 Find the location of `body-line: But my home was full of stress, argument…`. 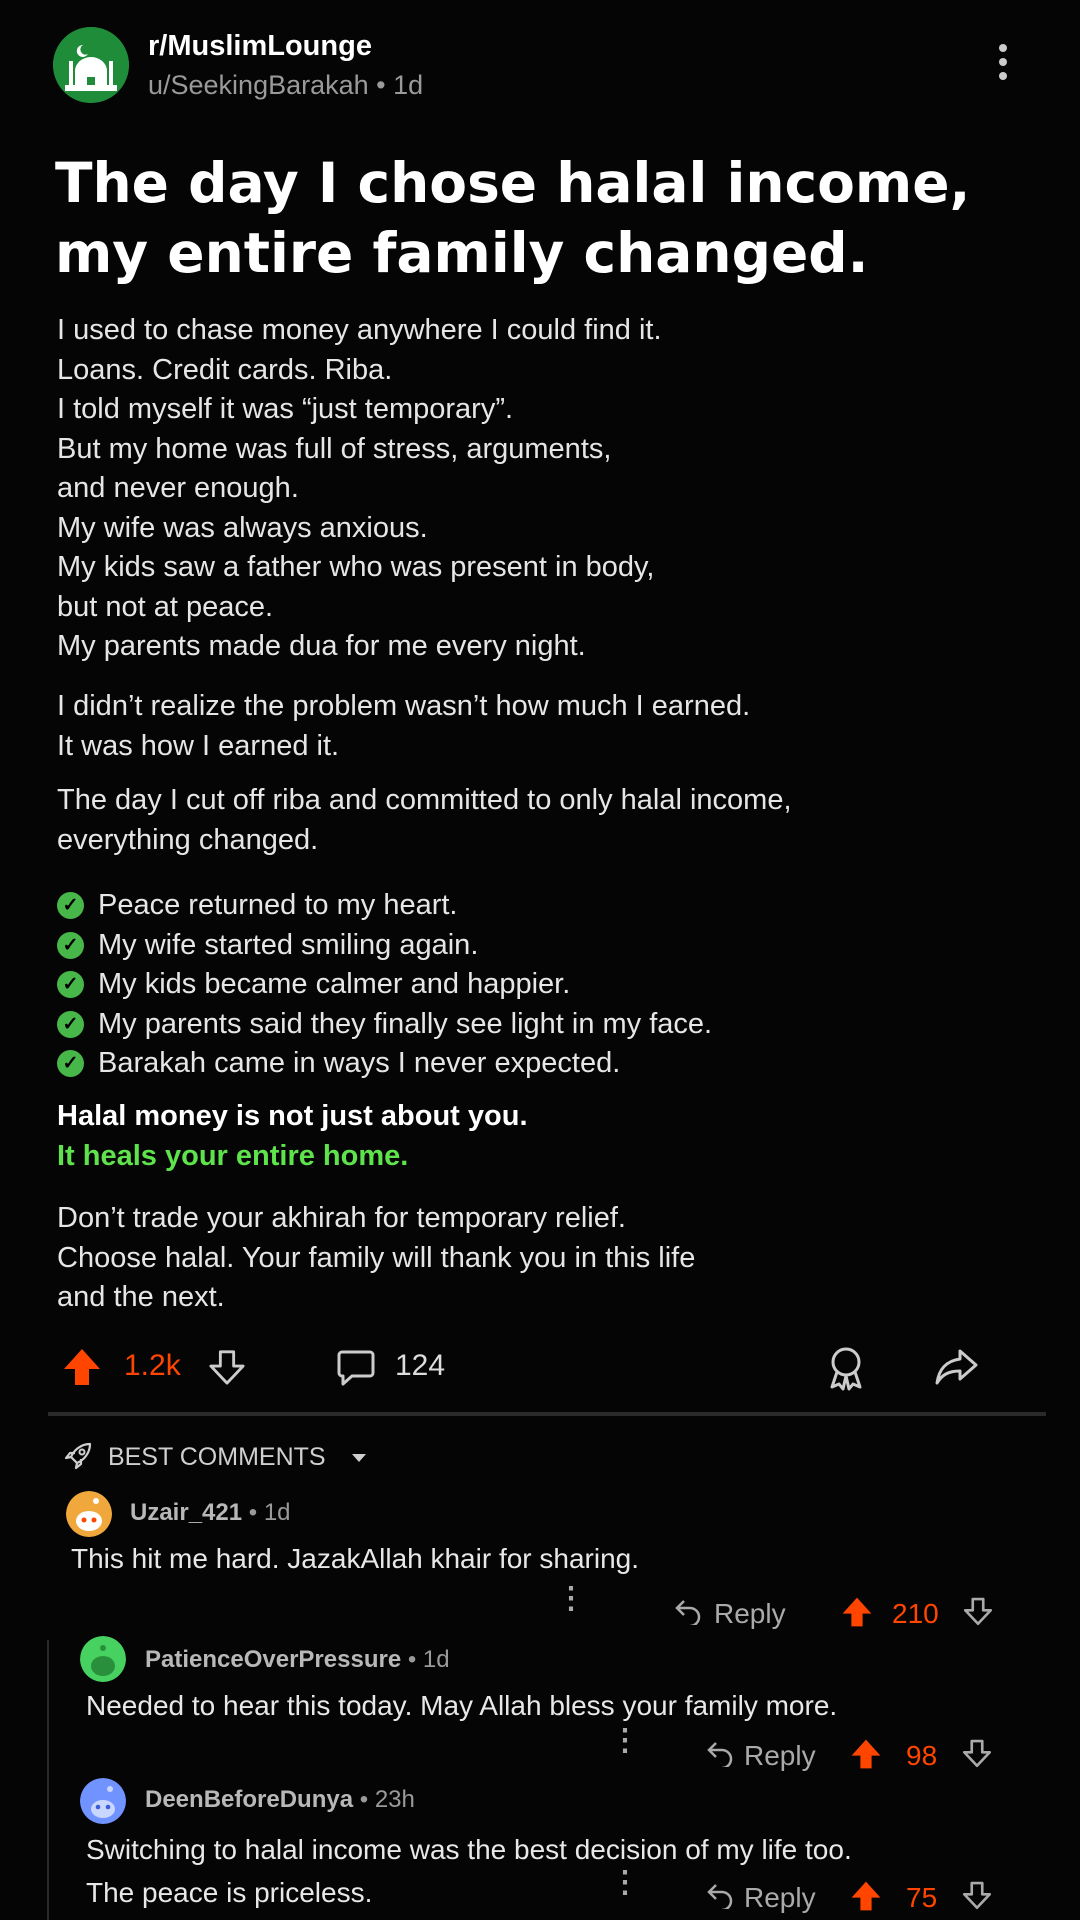

body-line: But my home was full of stress, argument… is located at coordinates (334, 448).